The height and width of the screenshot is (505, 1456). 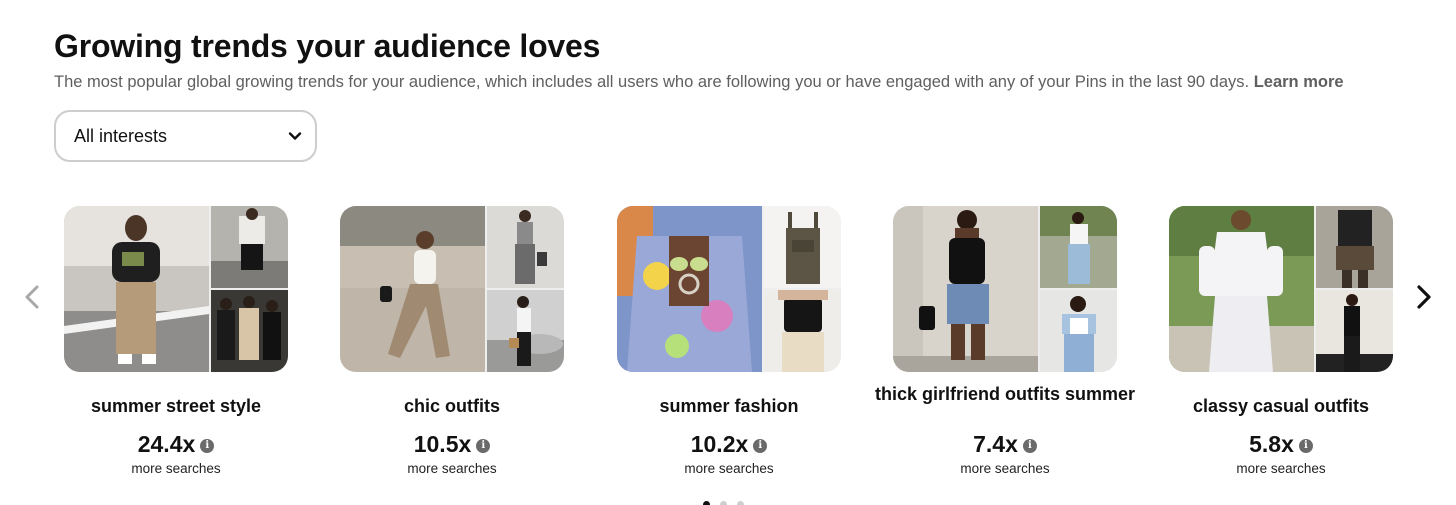 I want to click on carousel-pagination, so click(x=723, y=503).